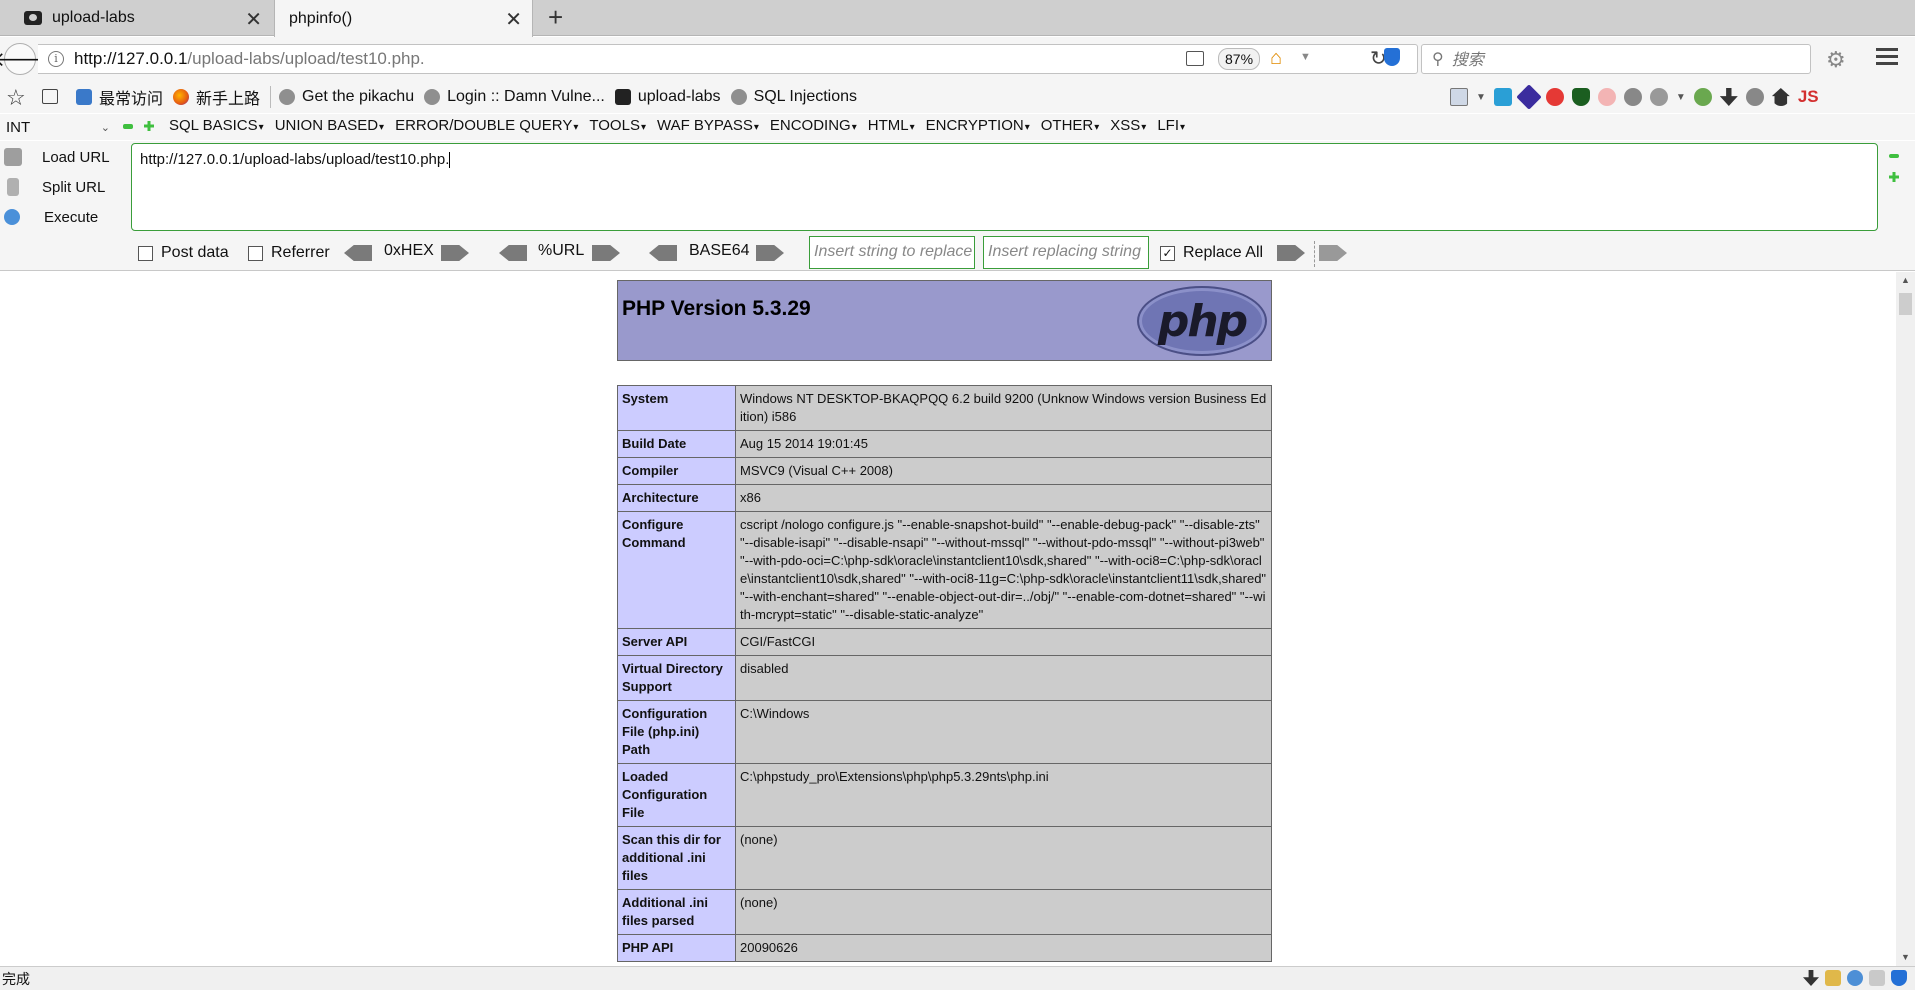 This screenshot has height=990, width=1915. I want to click on bookmark-pikachu: Get the pikachu, so click(346, 97).